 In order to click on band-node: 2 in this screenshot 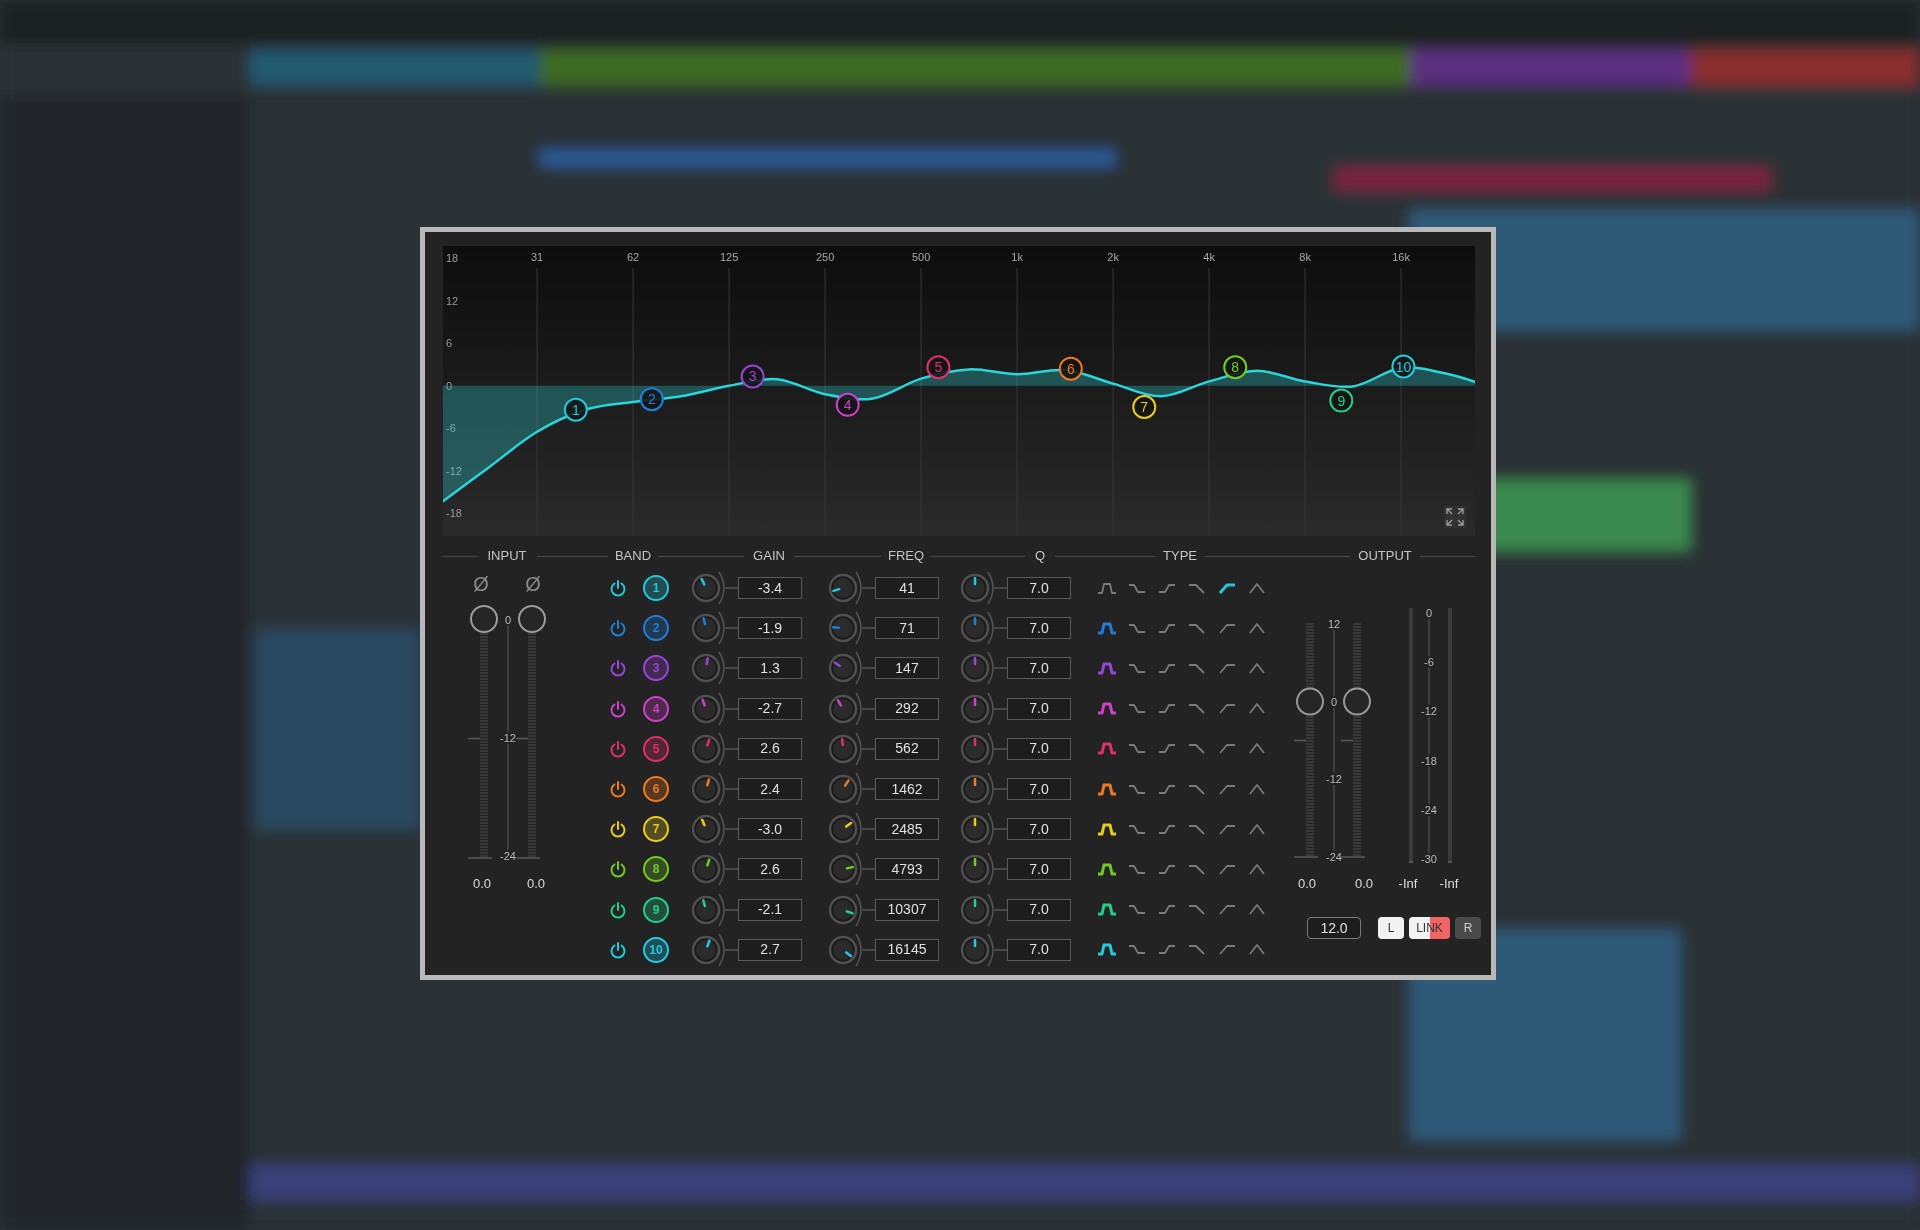, I will do `click(651, 399)`.